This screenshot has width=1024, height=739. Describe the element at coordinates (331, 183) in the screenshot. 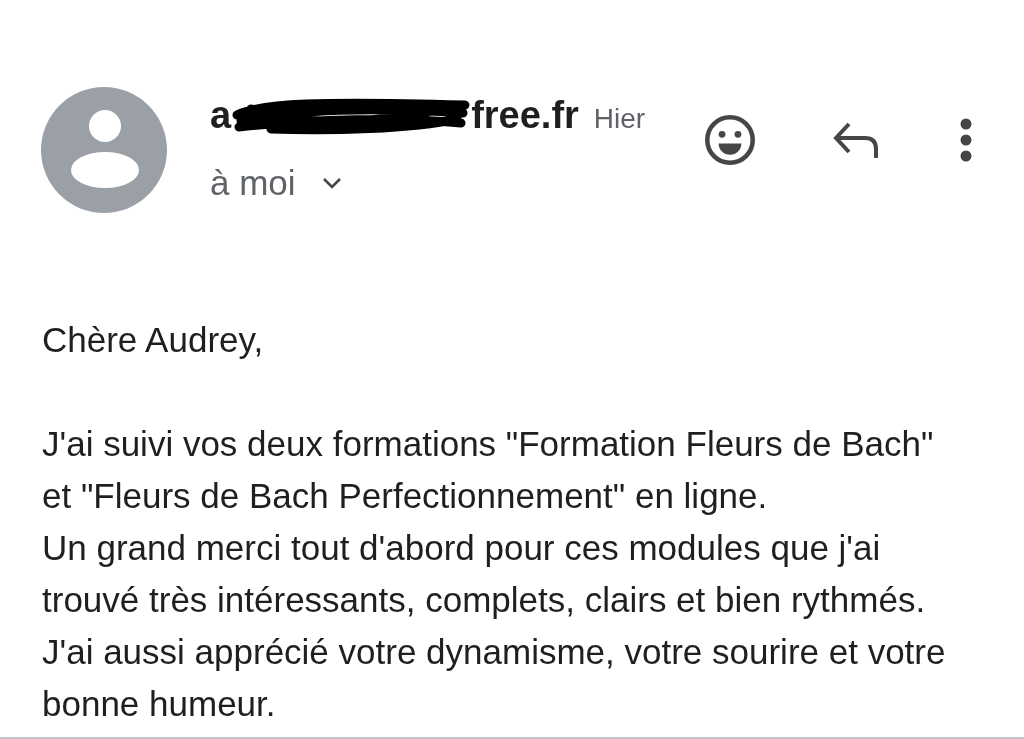

I see `chevron-down-icon` at that location.